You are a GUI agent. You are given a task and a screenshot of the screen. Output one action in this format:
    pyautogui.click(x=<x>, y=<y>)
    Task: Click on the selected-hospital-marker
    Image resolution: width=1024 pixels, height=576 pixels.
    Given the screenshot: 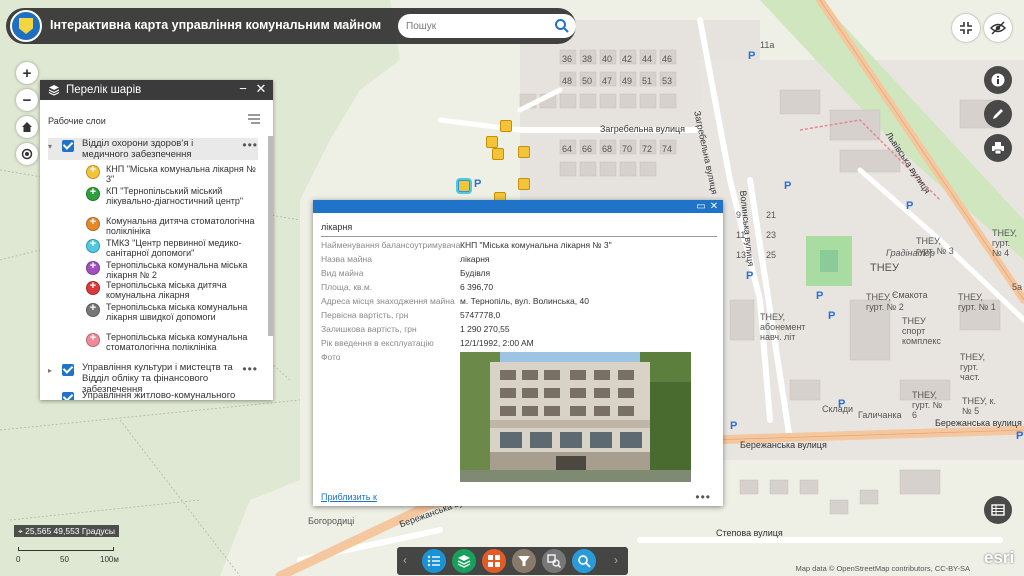 What is the action you would take?
    pyautogui.click(x=464, y=186)
    